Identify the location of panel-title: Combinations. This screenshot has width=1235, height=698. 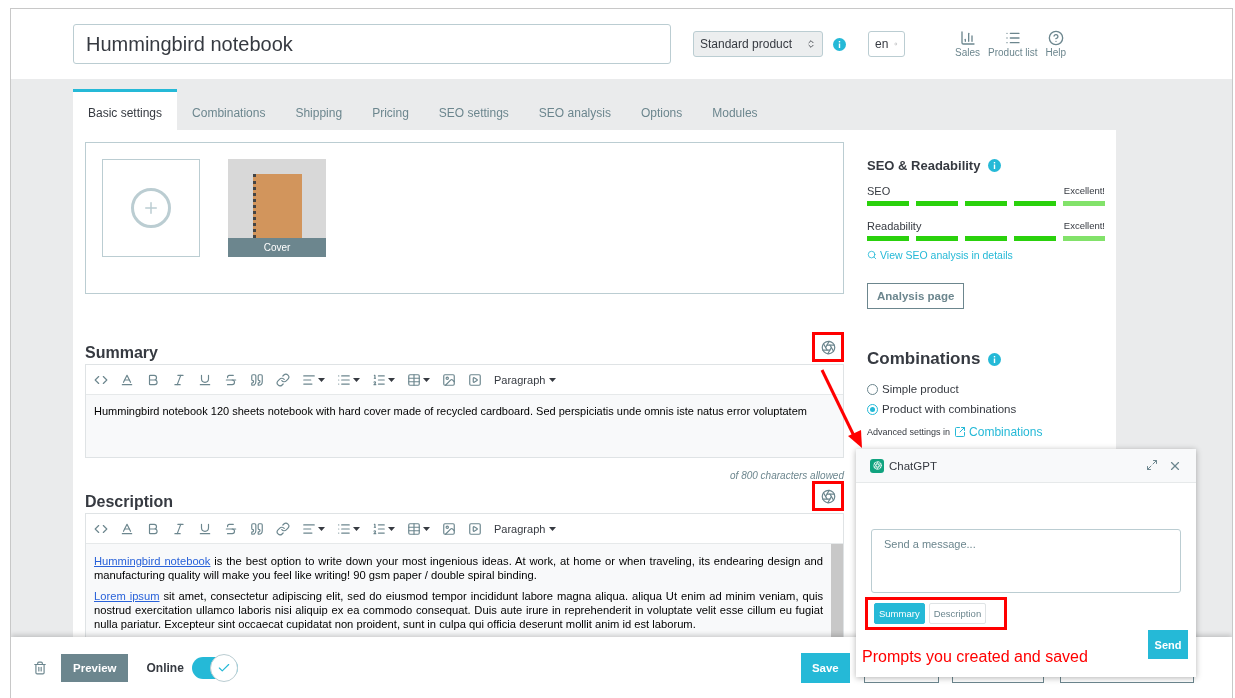
(986, 359).